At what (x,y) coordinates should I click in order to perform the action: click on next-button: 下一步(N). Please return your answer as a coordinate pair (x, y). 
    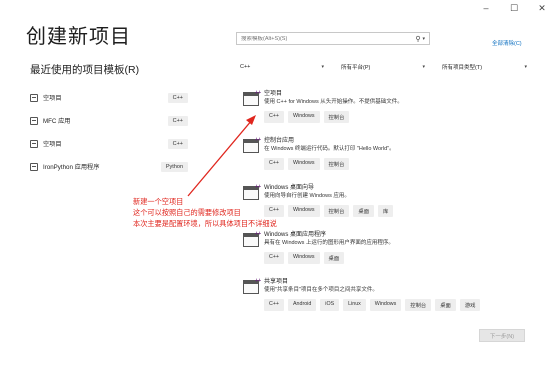
    Looking at the image, I should click on (502, 335).